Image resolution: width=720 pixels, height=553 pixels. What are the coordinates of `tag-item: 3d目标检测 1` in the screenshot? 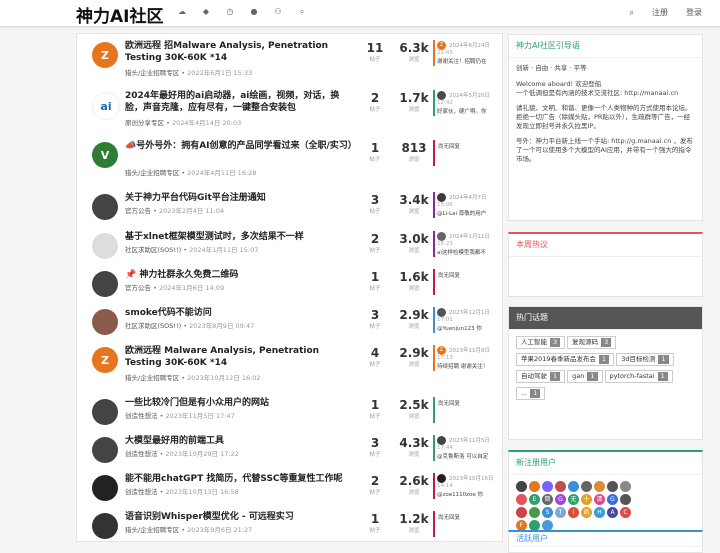 It's located at (645, 359).